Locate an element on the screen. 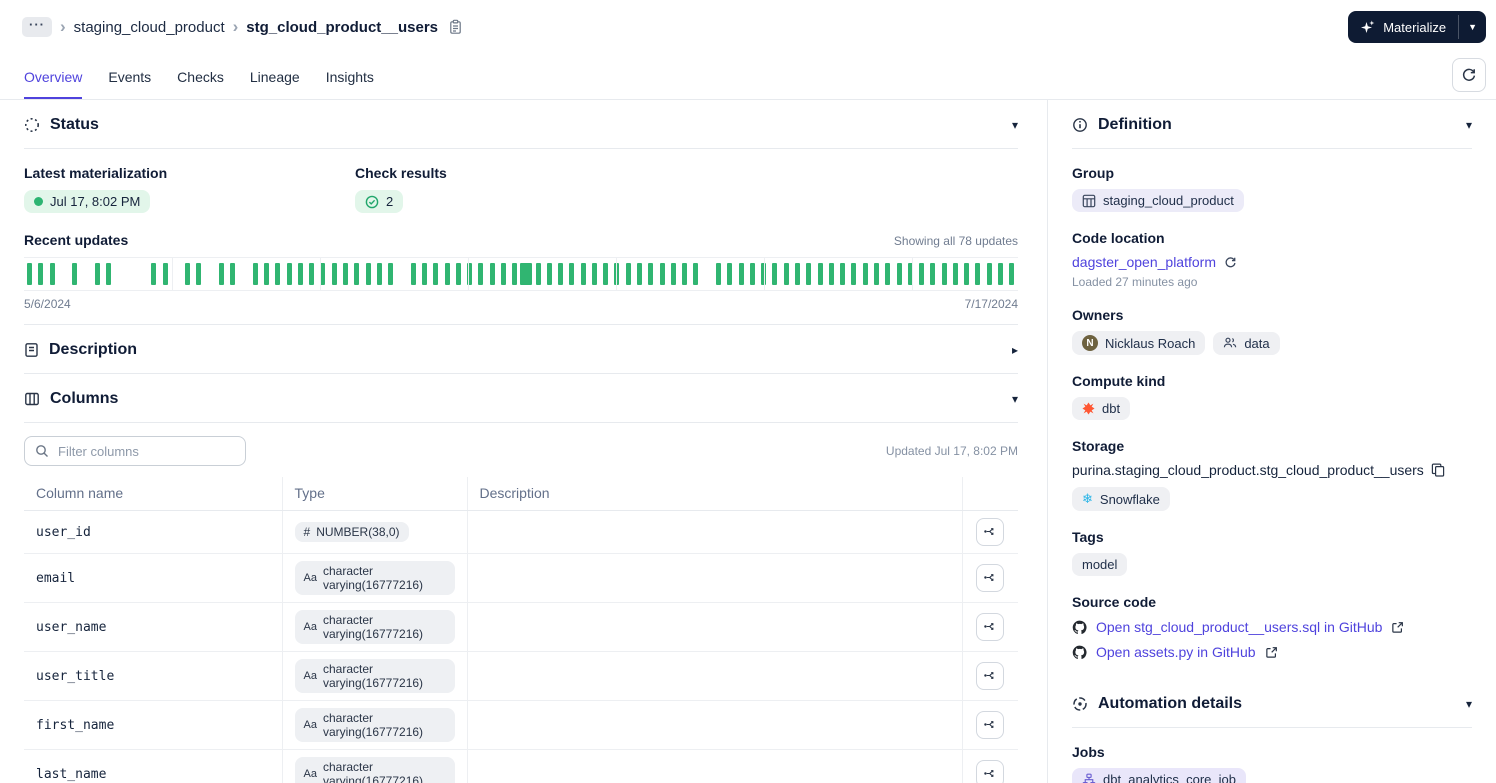  owner-user-badge: N Nicklaus Roach is located at coordinates (1139, 343).